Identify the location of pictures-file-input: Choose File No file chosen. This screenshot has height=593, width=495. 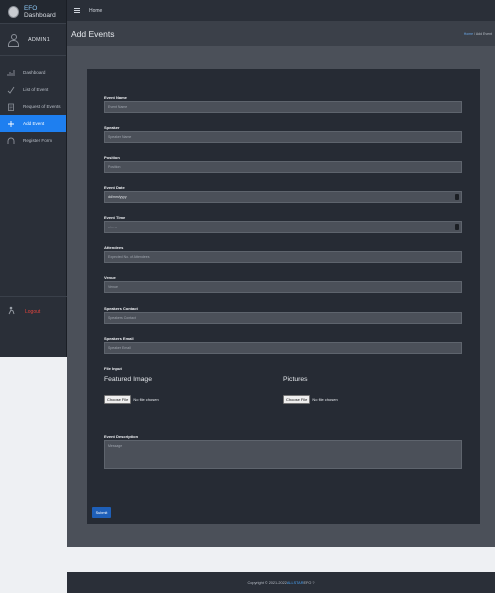
(310, 399).